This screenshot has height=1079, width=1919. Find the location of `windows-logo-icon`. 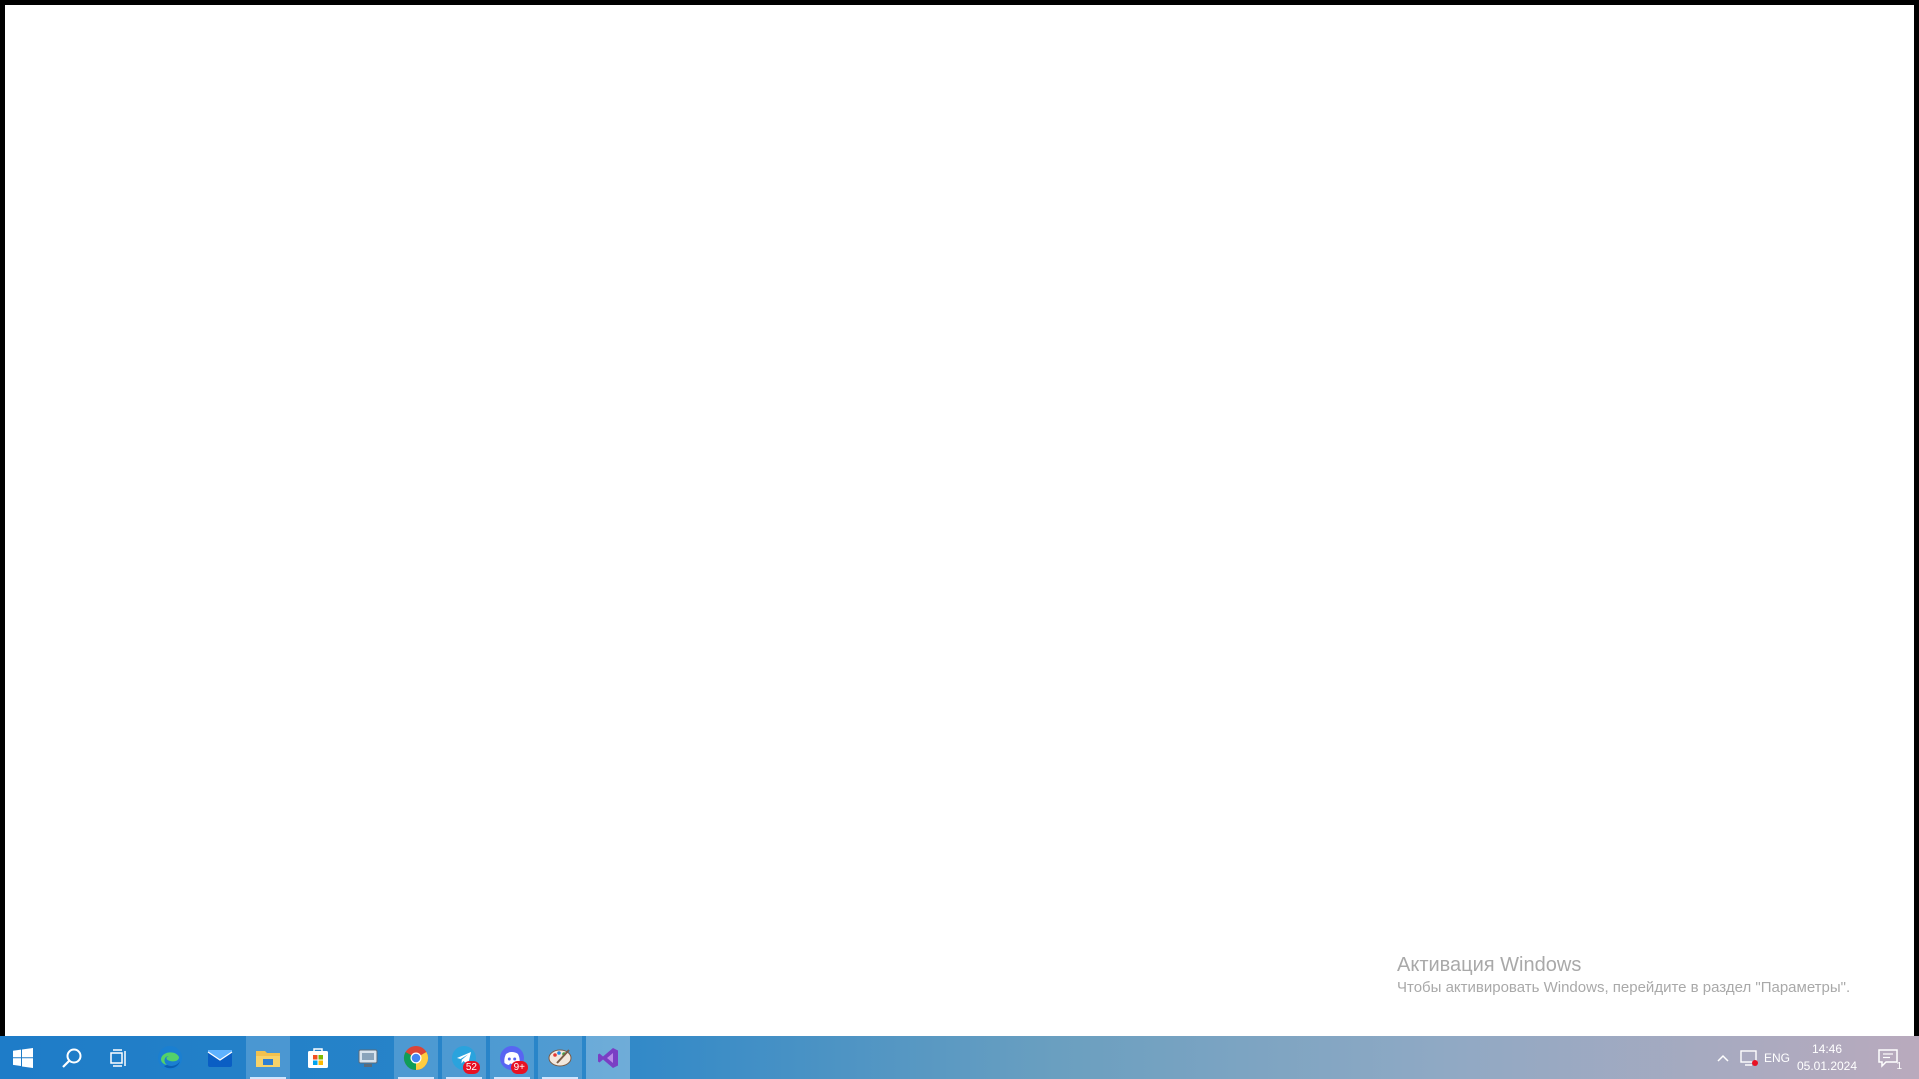

windows-logo-icon is located at coordinates (23, 1057).